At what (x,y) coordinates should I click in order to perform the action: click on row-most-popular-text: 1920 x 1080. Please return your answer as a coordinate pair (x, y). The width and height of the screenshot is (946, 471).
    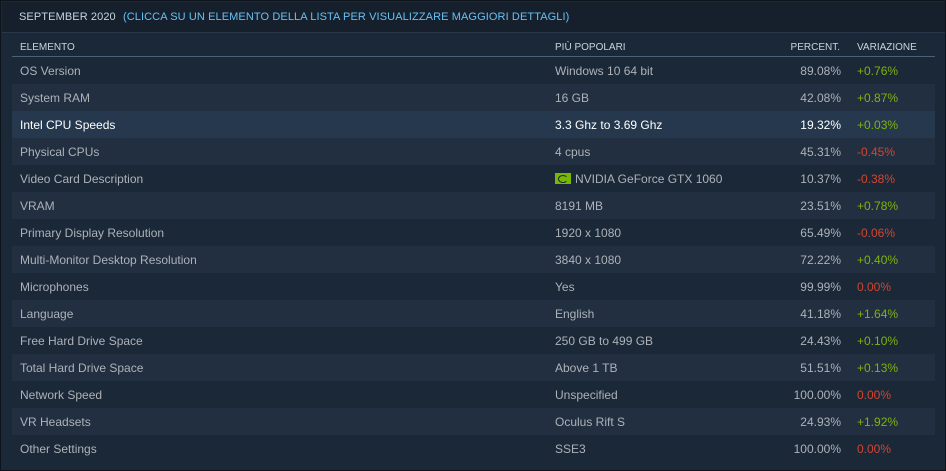
    Looking at the image, I should click on (588, 233).